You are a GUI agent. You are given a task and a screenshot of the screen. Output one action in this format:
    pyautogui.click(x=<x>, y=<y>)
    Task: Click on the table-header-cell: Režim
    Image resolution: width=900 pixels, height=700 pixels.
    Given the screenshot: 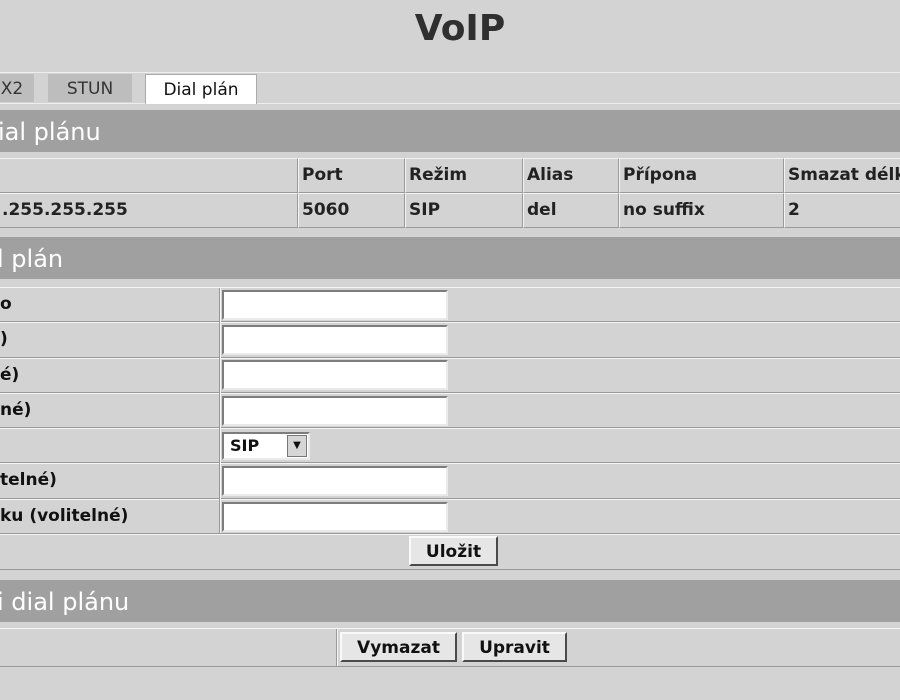 What is the action you would take?
    pyautogui.click(x=464, y=175)
    